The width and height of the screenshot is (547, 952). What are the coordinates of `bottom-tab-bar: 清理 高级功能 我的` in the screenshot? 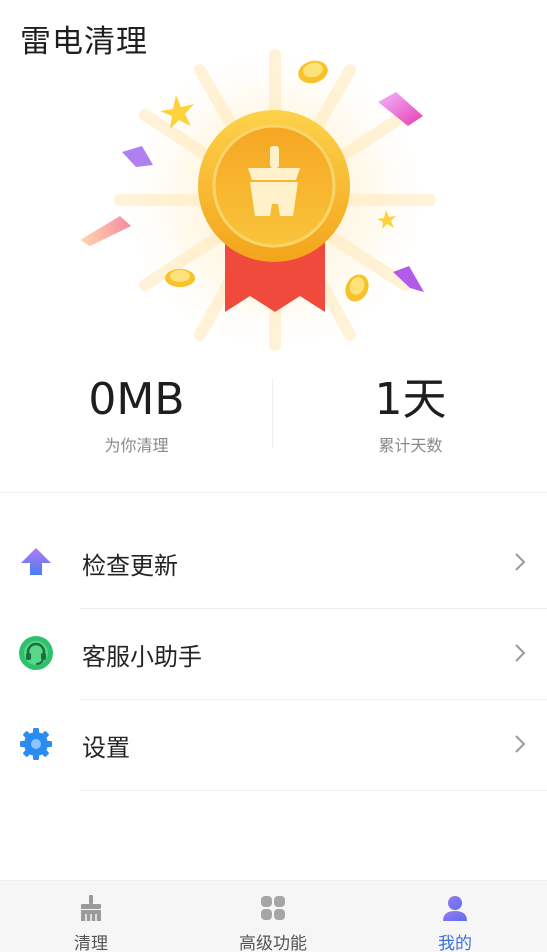 It's located at (273, 916).